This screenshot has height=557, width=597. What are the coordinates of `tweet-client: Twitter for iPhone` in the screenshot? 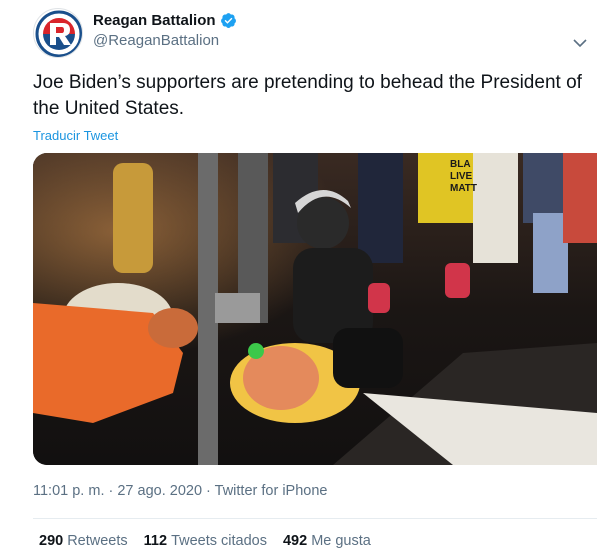 It's located at (271, 491).